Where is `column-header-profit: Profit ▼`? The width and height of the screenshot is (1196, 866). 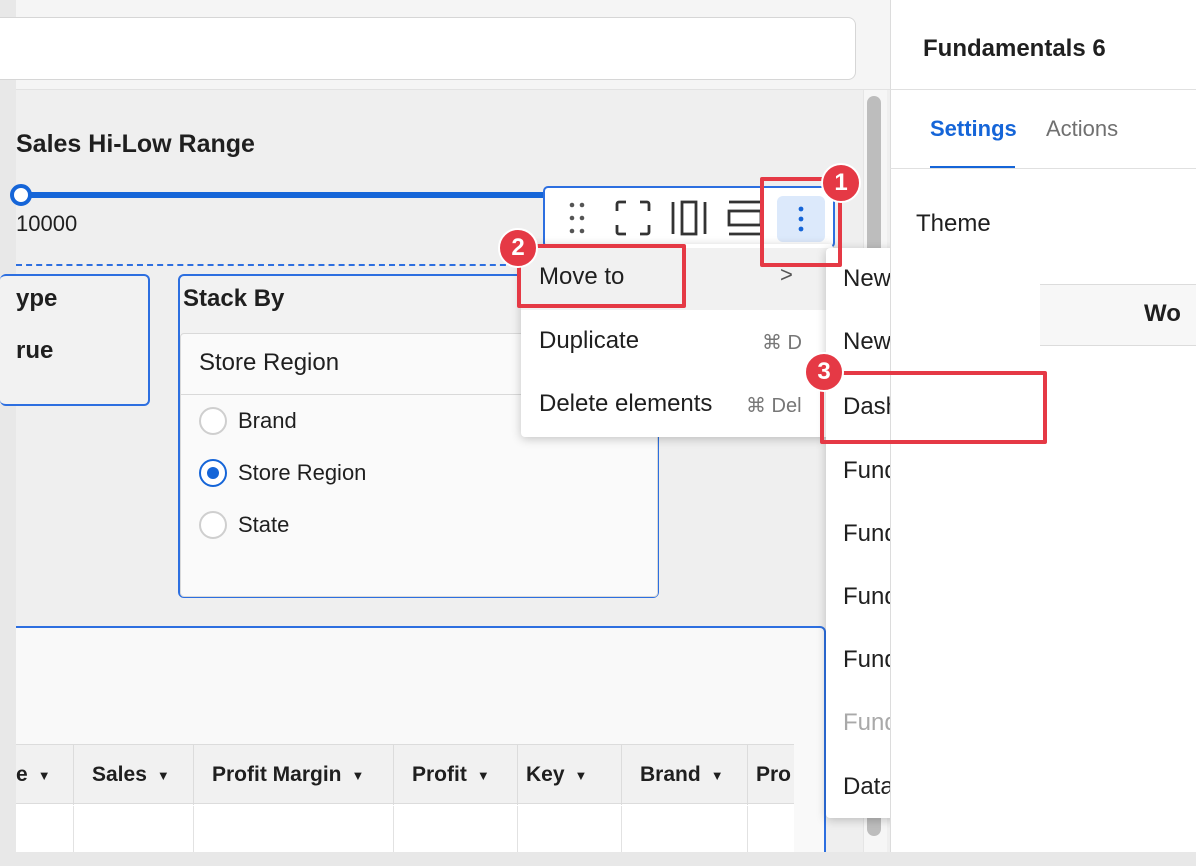
column-header-profit: Profit ▼ is located at coordinates (456, 775).